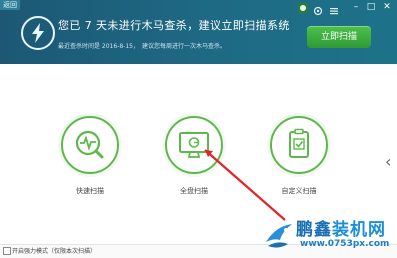  Describe the element at coordinates (194, 191) in the screenshot. I see `full-scan-label: 全盘扫描` at that location.